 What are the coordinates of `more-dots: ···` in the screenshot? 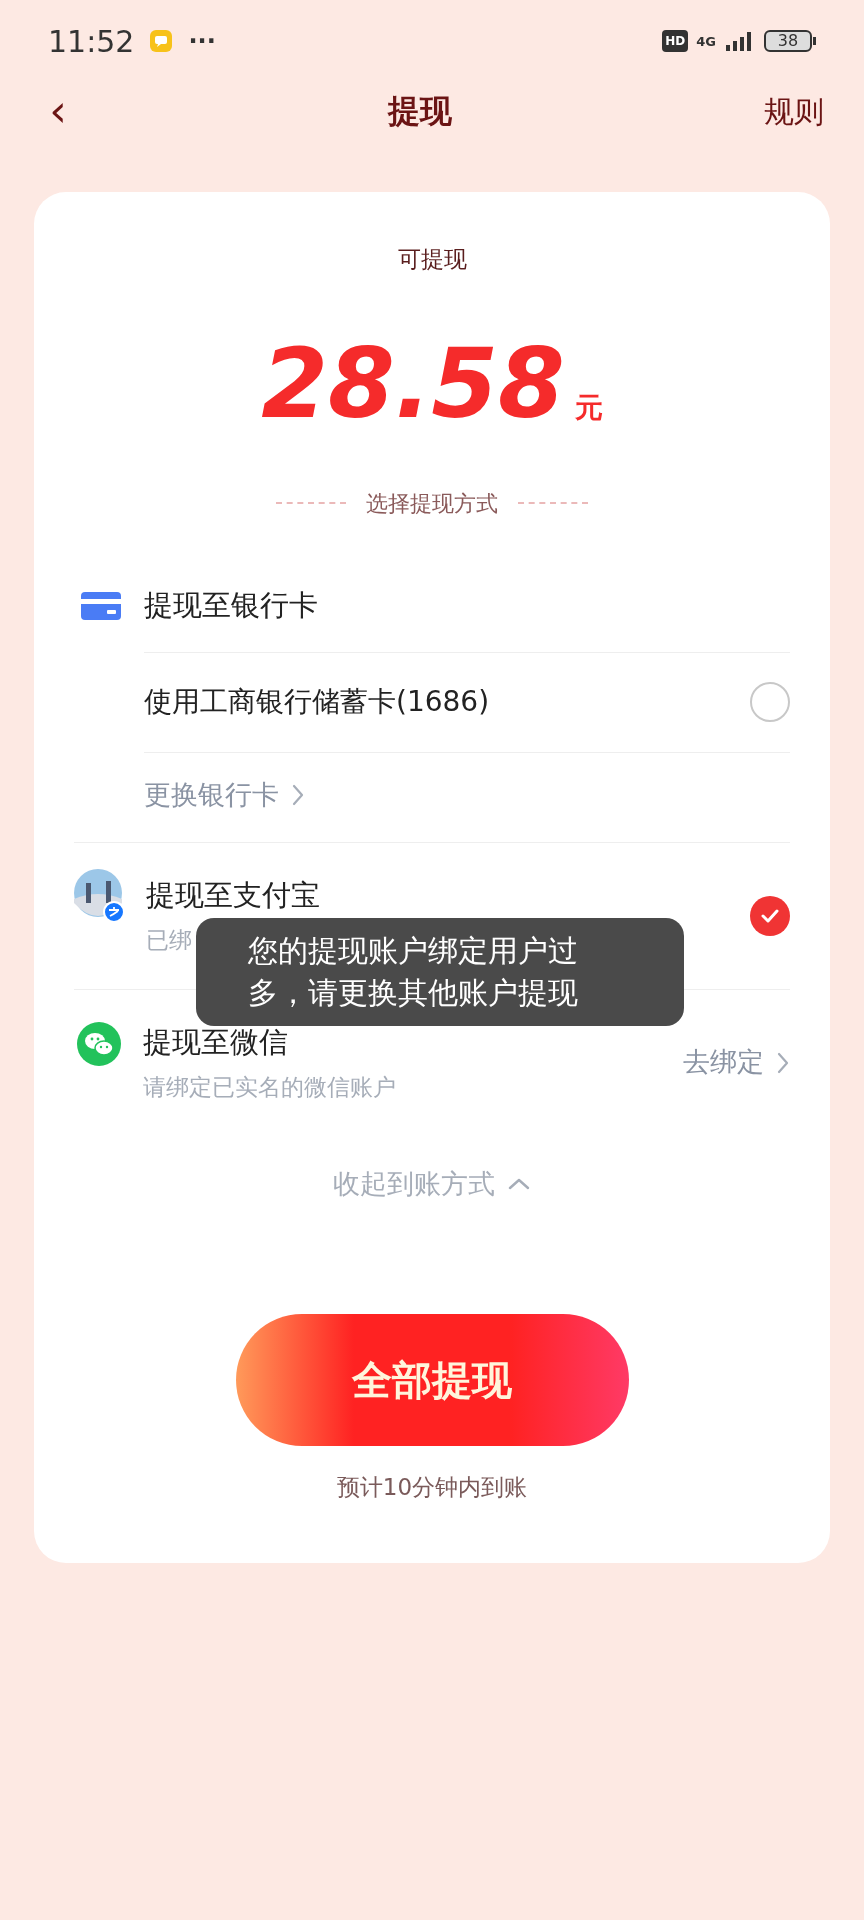 It's located at (202, 41).